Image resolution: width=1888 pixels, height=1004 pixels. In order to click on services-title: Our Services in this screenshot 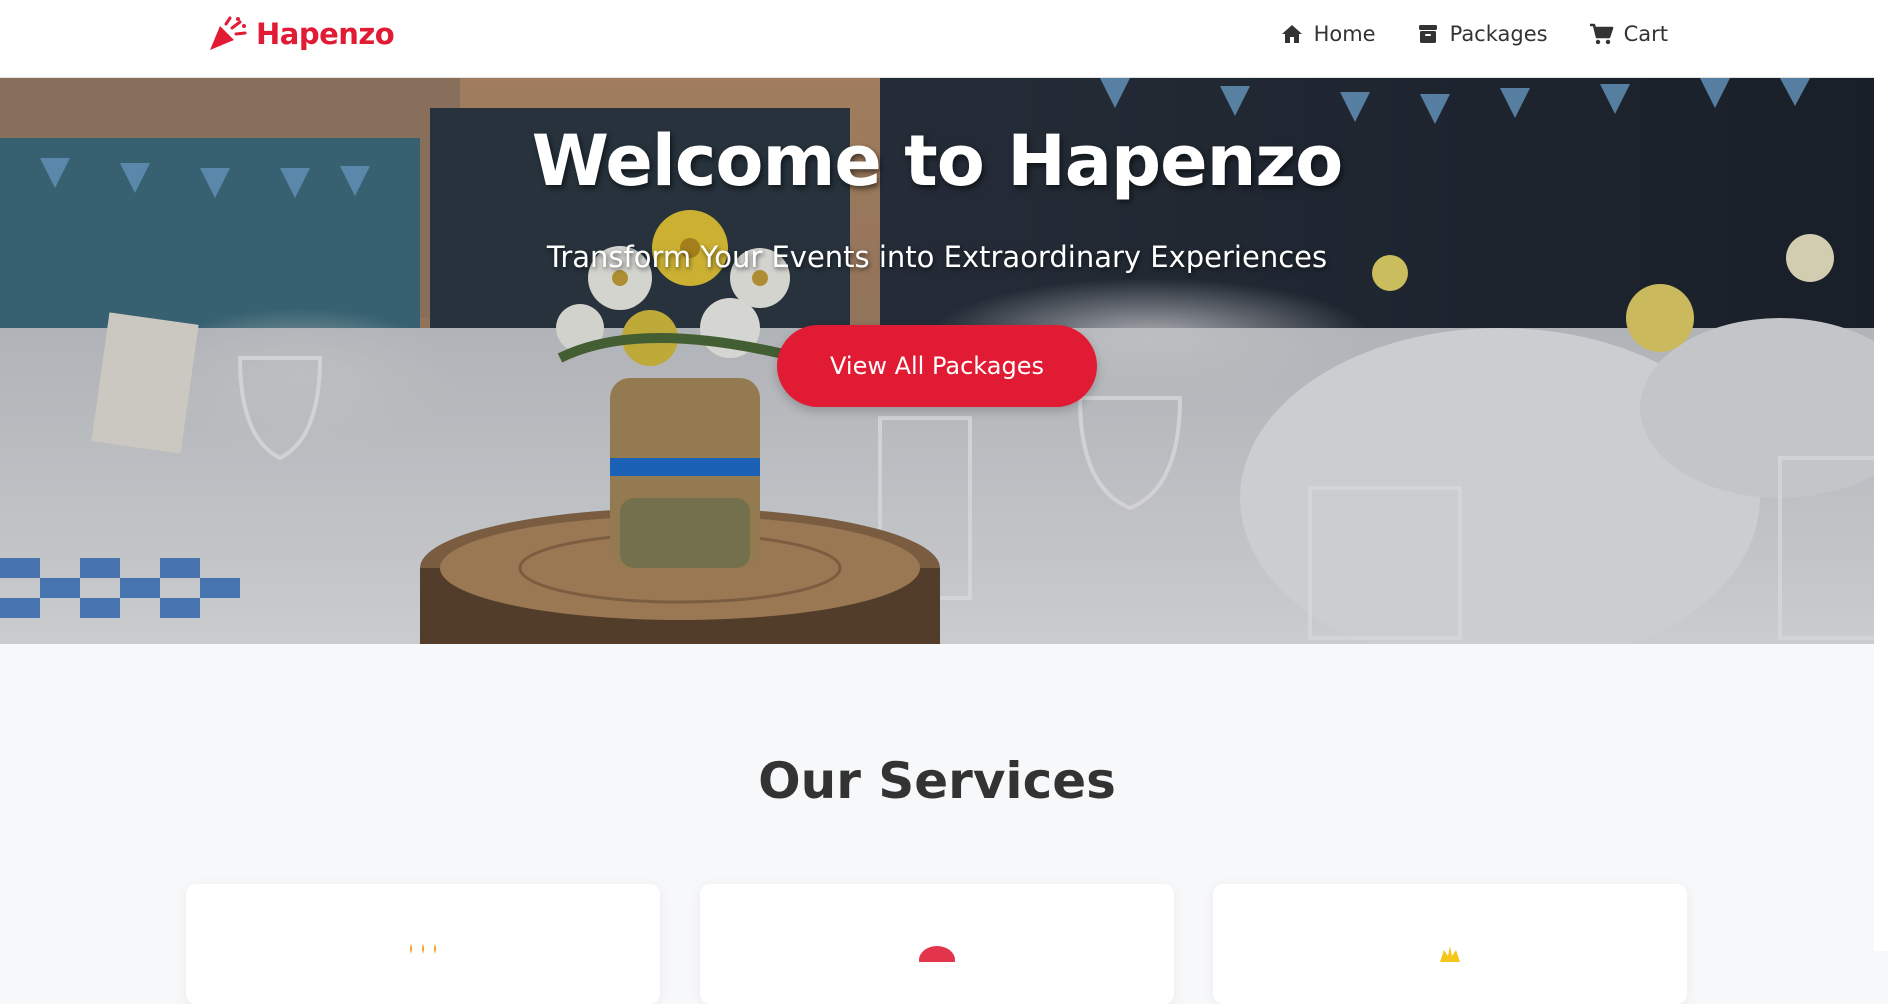, I will do `click(937, 781)`.